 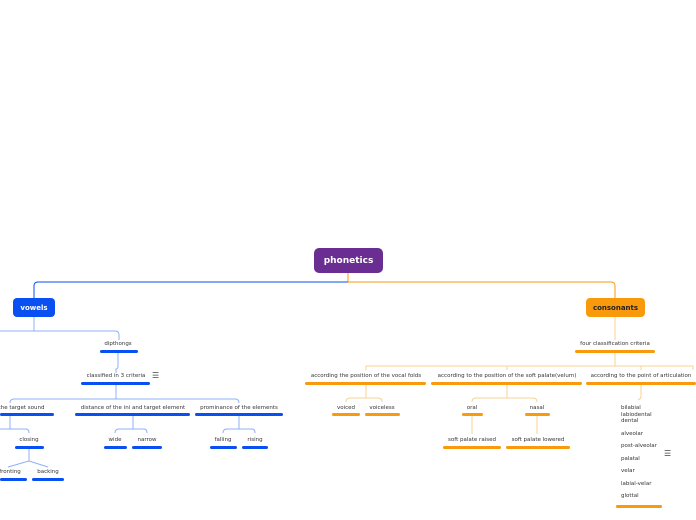 I want to click on underline-distance, so click(x=132, y=414).